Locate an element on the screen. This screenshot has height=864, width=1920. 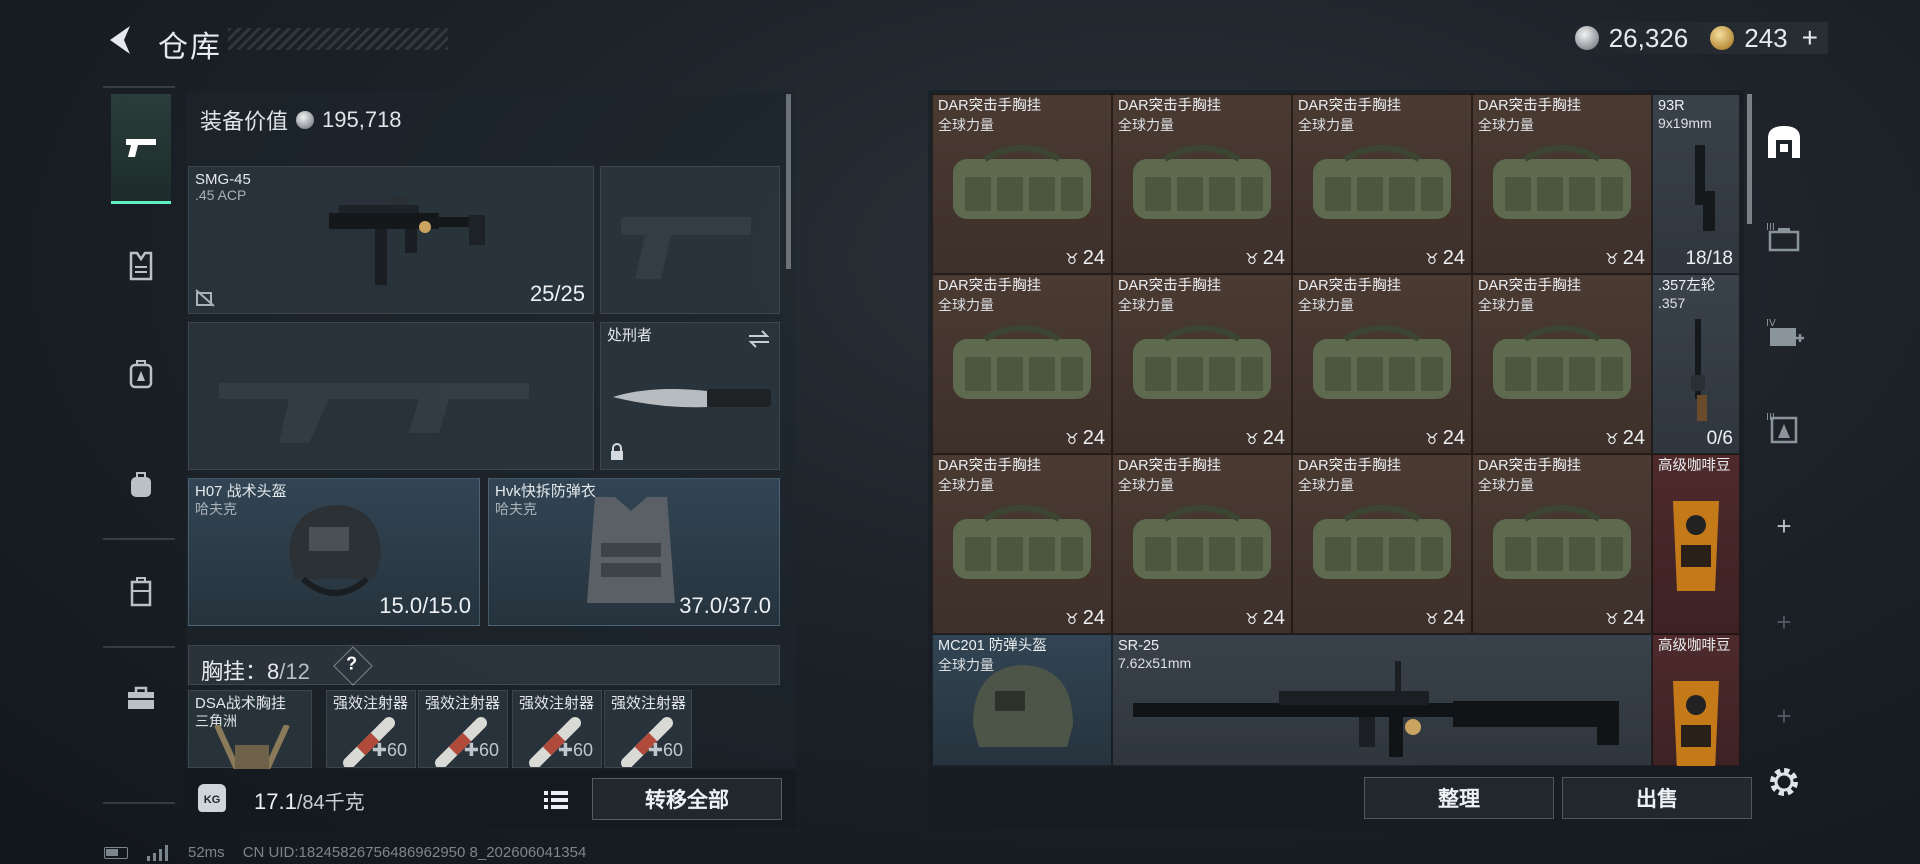
weight-bar: KG 17.1/84千克 转移全部 is located at coordinates (491, 799).